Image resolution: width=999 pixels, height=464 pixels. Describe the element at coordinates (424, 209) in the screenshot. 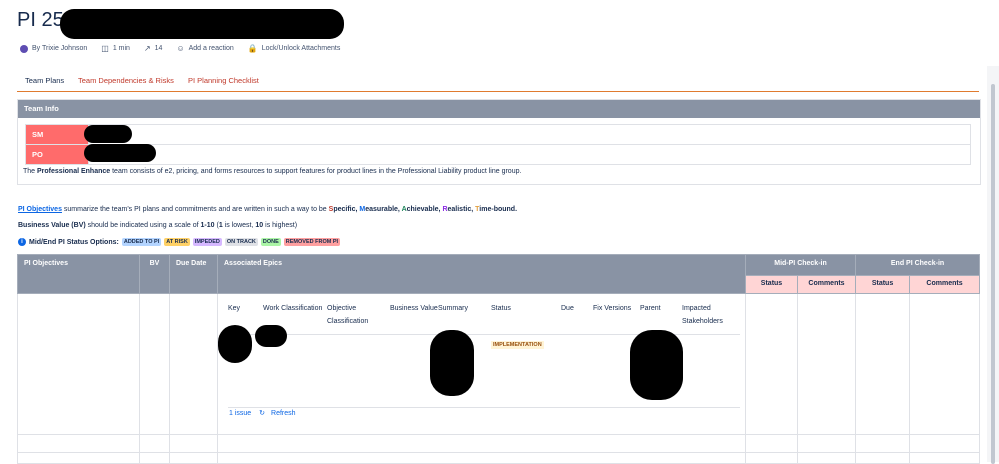

I see `smart-text: chievable,` at that location.